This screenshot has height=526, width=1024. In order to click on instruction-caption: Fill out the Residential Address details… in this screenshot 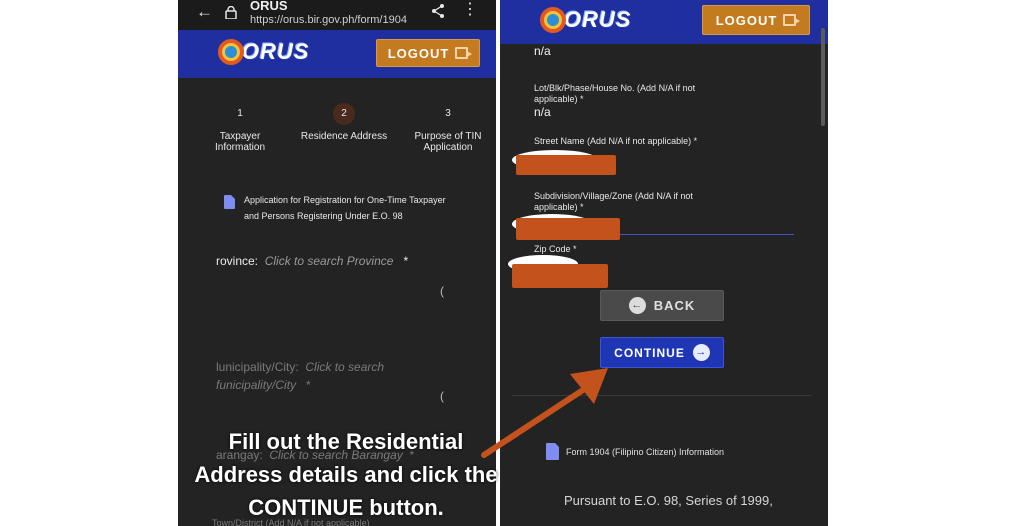, I will do `click(346, 474)`.